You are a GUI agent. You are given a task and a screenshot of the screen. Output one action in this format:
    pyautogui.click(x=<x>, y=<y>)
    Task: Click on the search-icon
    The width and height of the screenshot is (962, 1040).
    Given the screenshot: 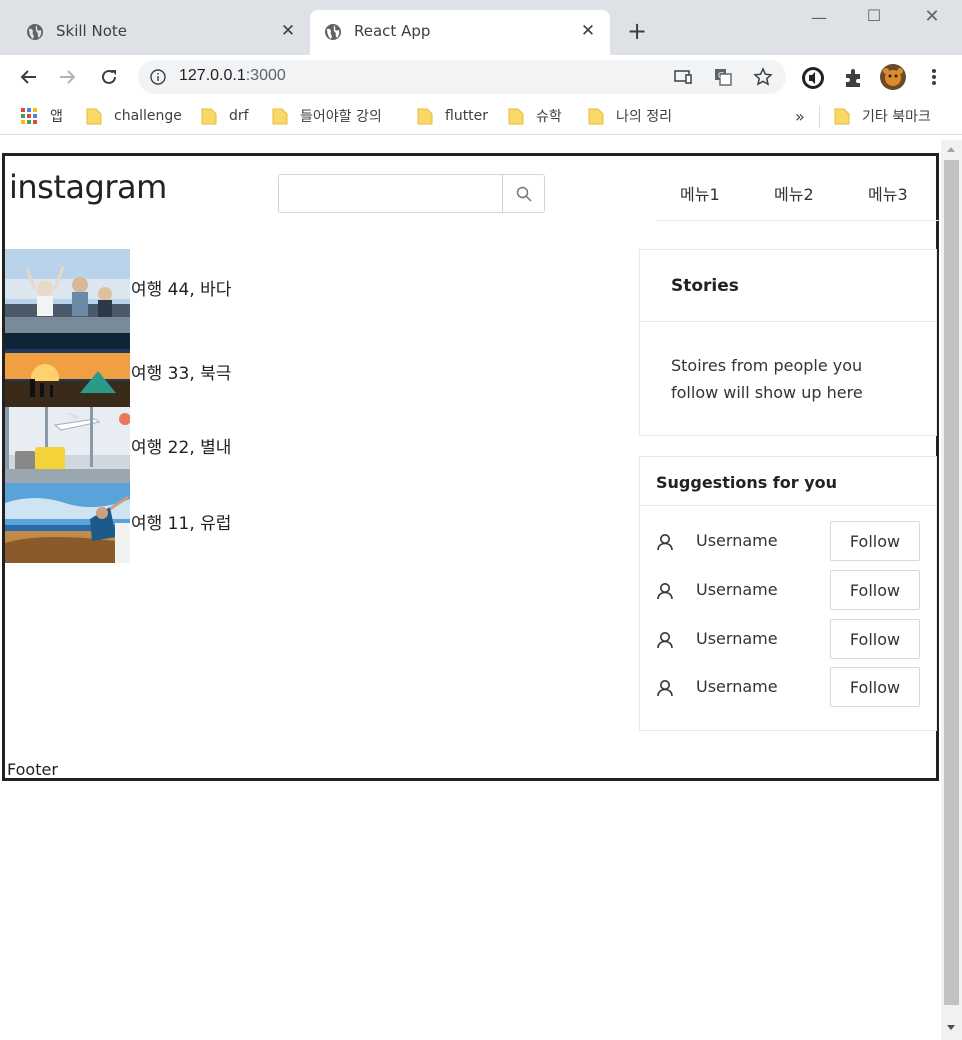 What is the action you would take?
    pyautogui.click(x=524, y=194)
    